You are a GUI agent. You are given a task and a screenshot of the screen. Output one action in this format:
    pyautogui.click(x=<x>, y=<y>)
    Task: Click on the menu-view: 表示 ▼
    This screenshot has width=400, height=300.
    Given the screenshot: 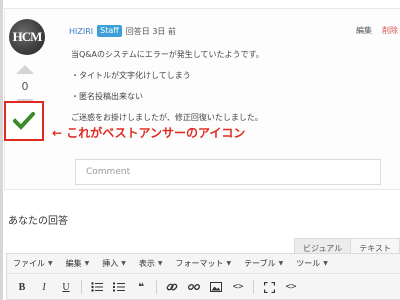 What is the action you would take?
    pyautogui.click(x=151, y=263)
    